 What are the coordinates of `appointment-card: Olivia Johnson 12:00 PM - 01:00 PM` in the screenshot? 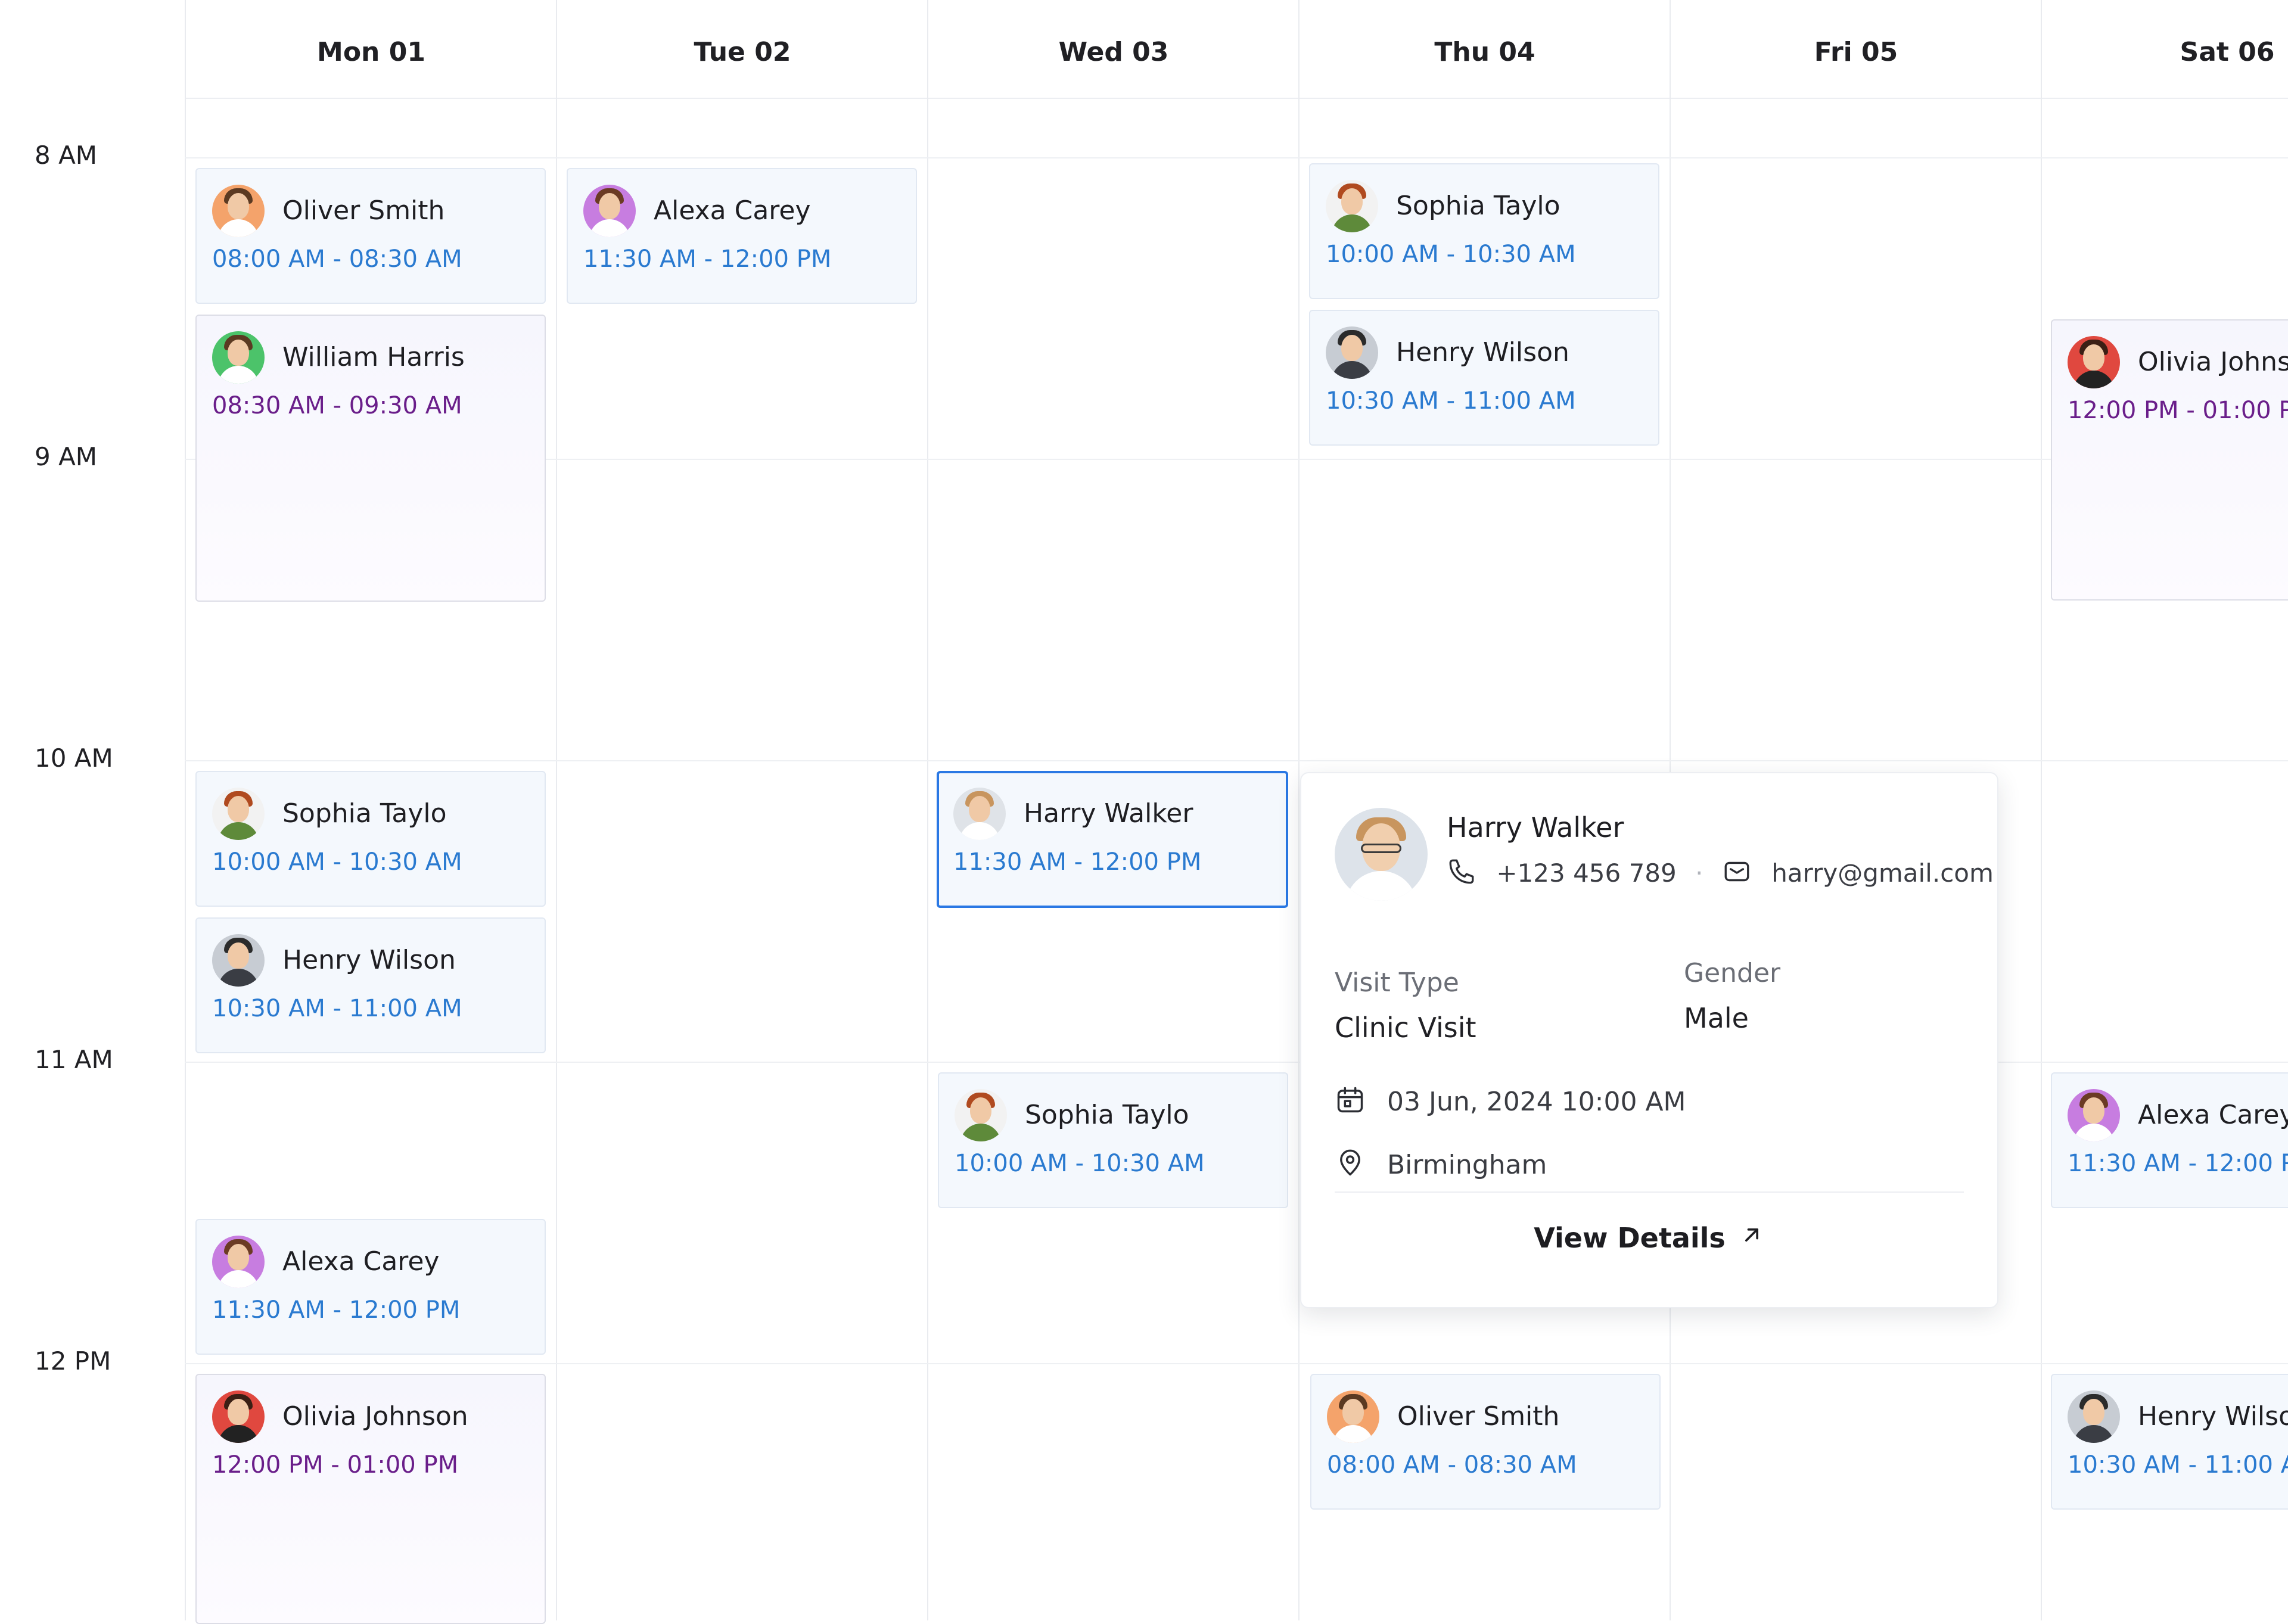 It's located at (370, 1499).